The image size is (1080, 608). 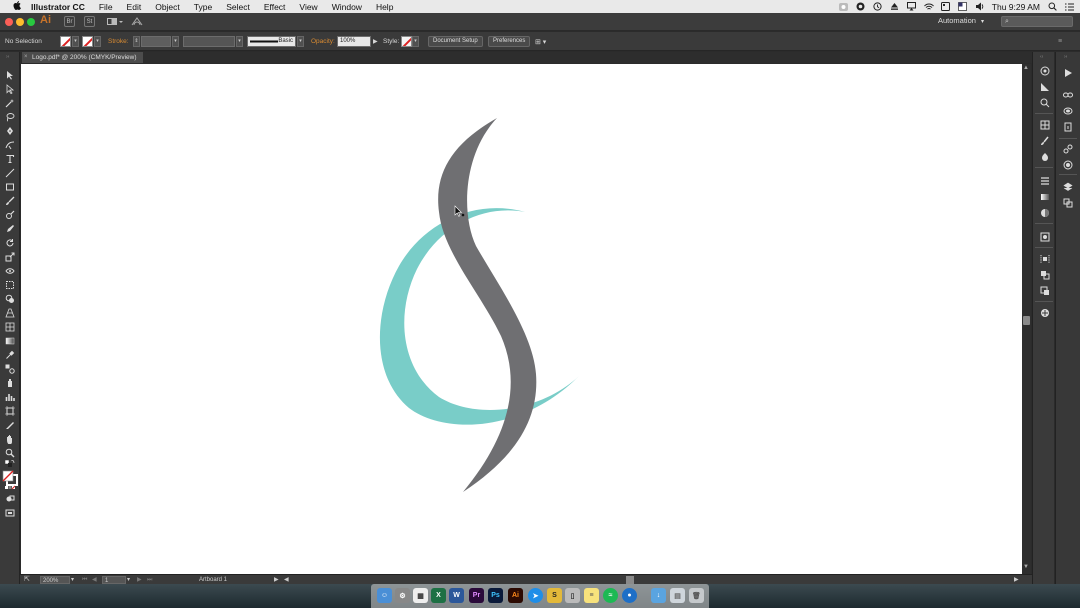 What do you see at coordinates (912, 6) in the screenshot?
I see `airplay-icon` at bounding box center [912, 6].